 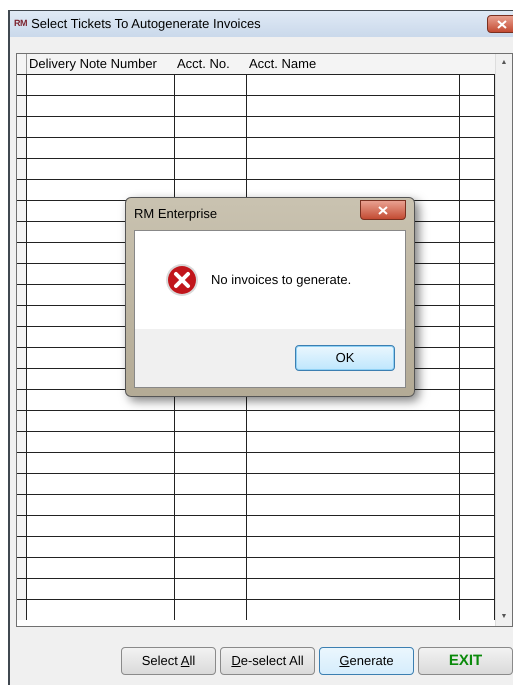 What do you see at coordinates (353, 64) in the screenshot?
I see `column-header: Acct. Name` at bounding box center [353, 64].